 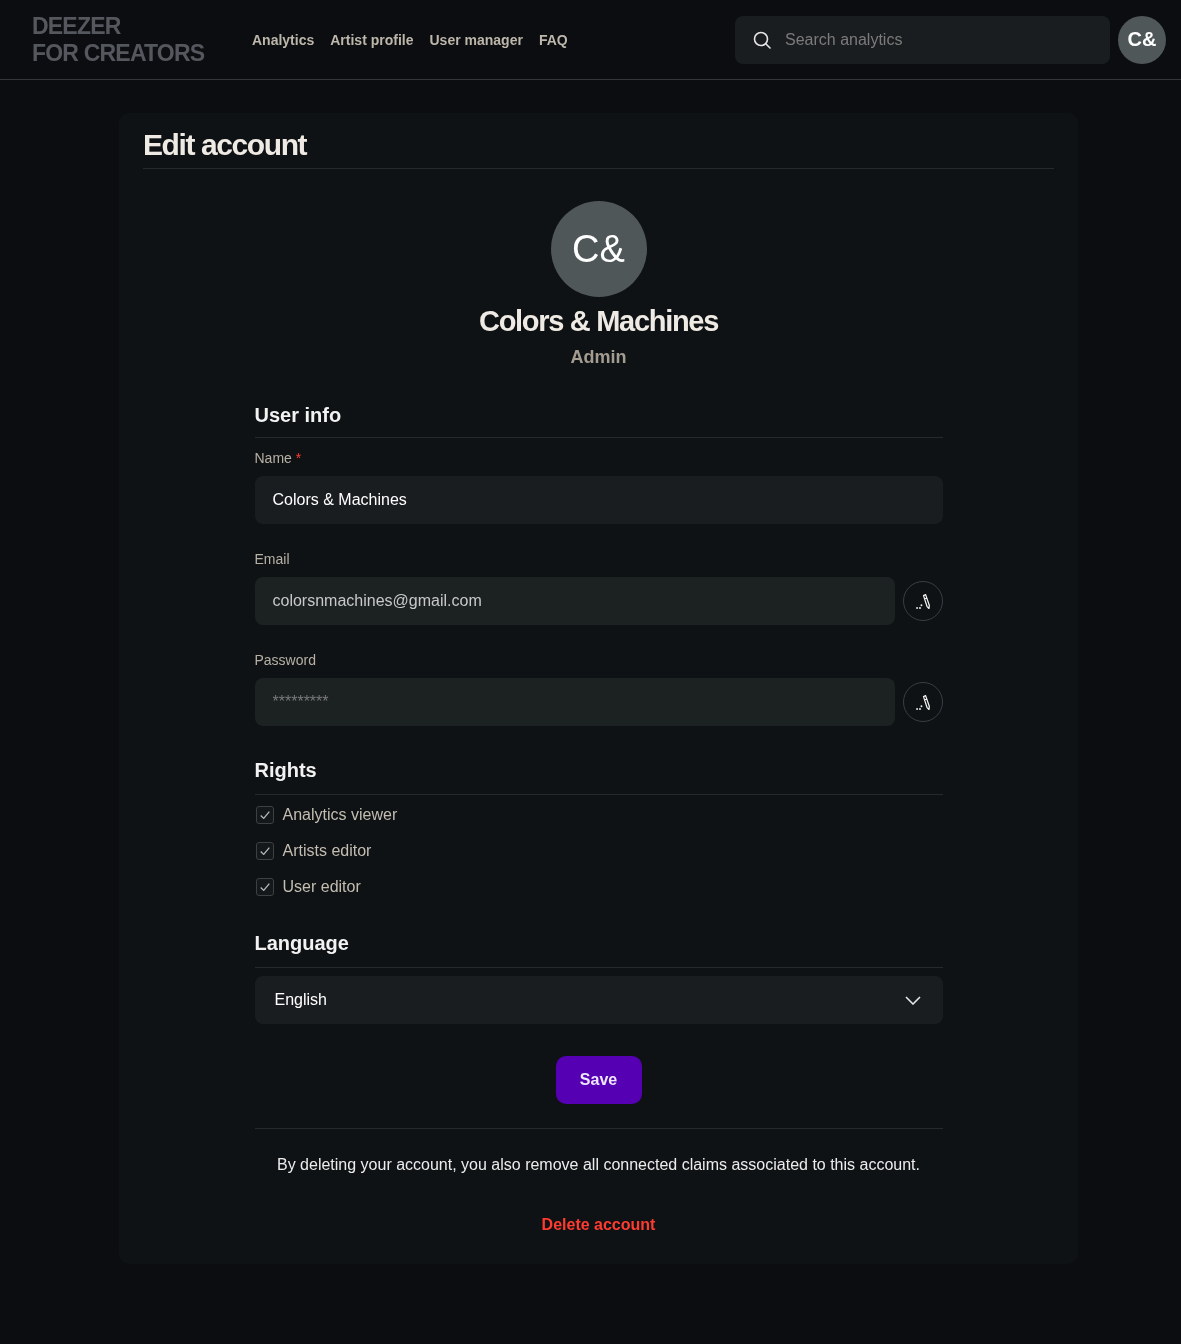 I want to click on page-title: Edit account, so click(x=225, y=145).